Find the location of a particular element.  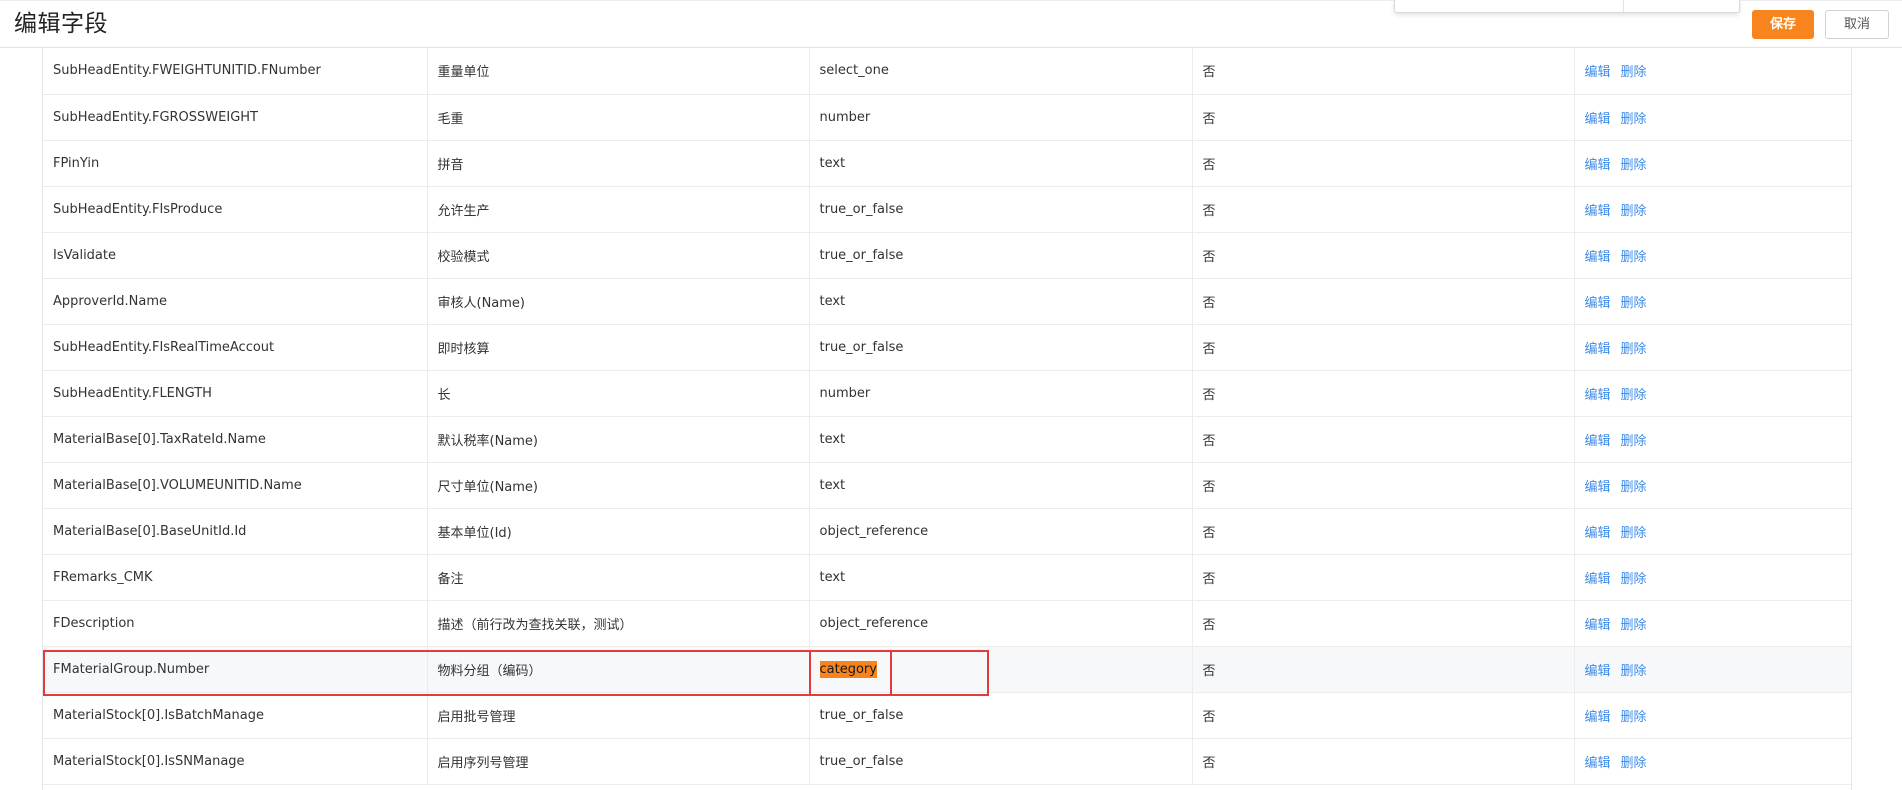

field-name-cell: 物料分组（编码） is located at coordinates (618, 669).